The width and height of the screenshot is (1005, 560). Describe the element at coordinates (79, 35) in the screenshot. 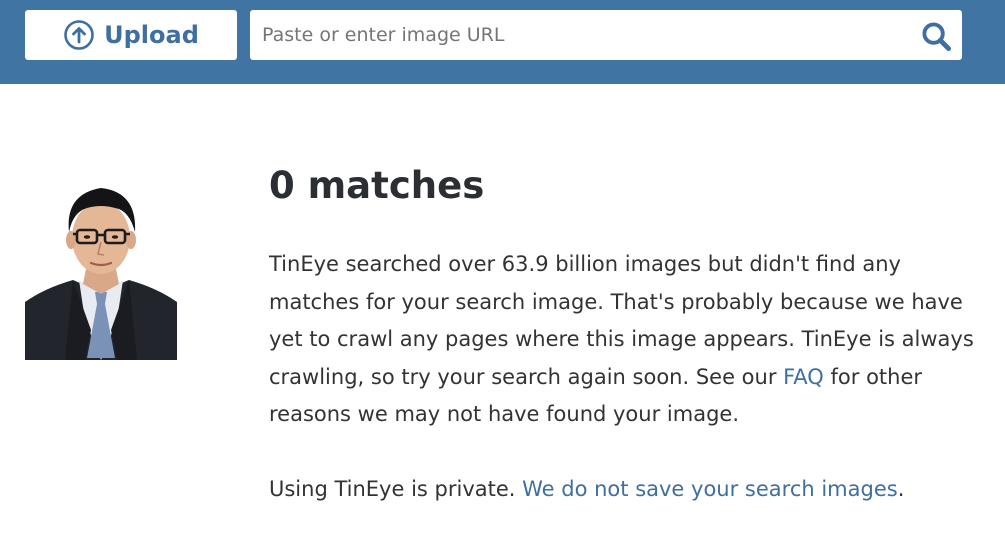

I see `arrow-up-circle-icon` at that location.